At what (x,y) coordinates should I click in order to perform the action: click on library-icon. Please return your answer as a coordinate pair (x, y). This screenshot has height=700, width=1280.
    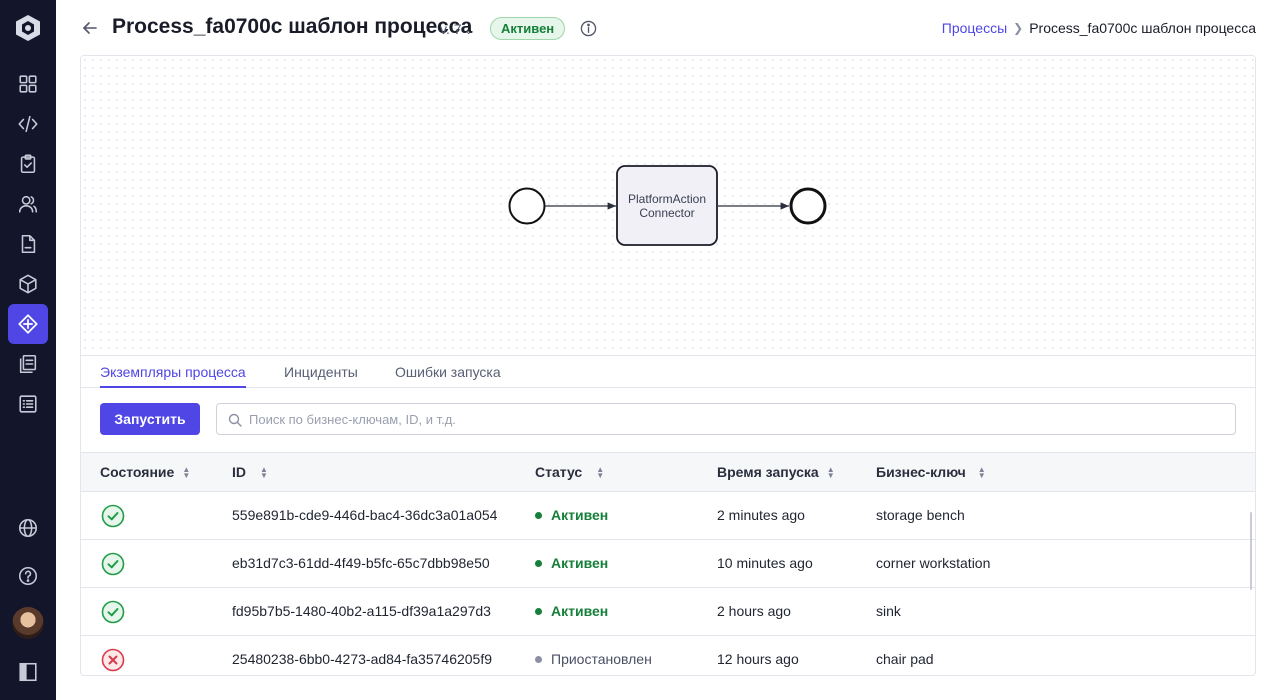
    Looking at the image, I should click on (28, 364).